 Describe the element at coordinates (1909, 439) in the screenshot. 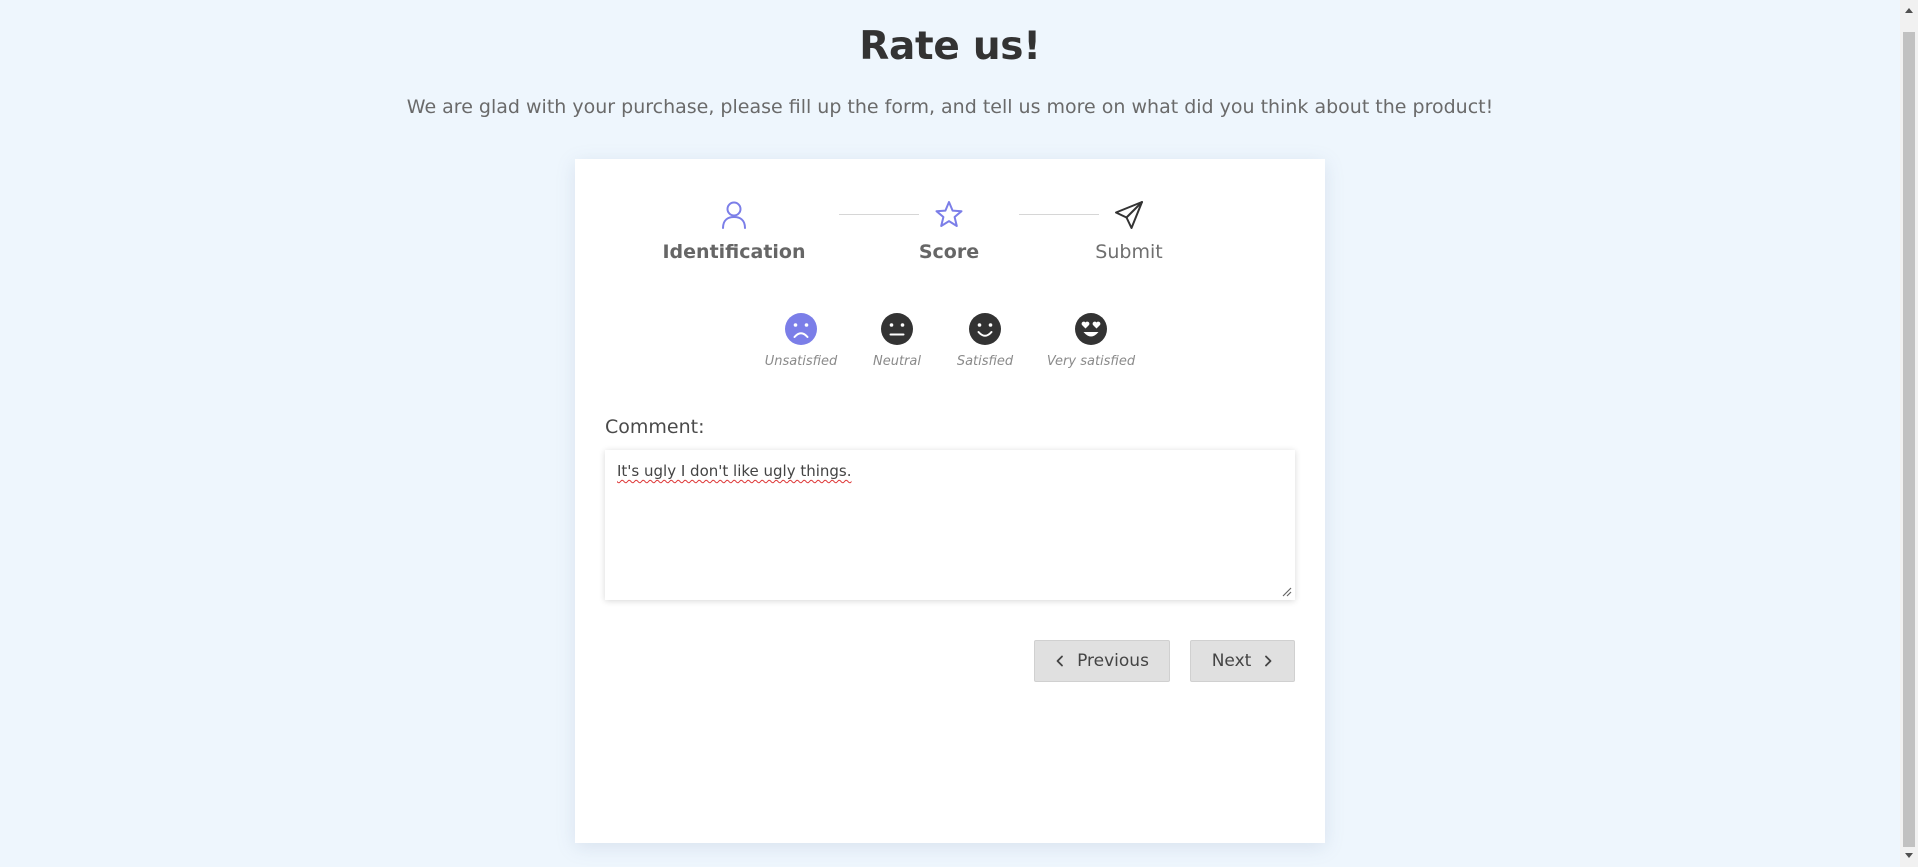

I see `scrollbar-thumb` at that location.